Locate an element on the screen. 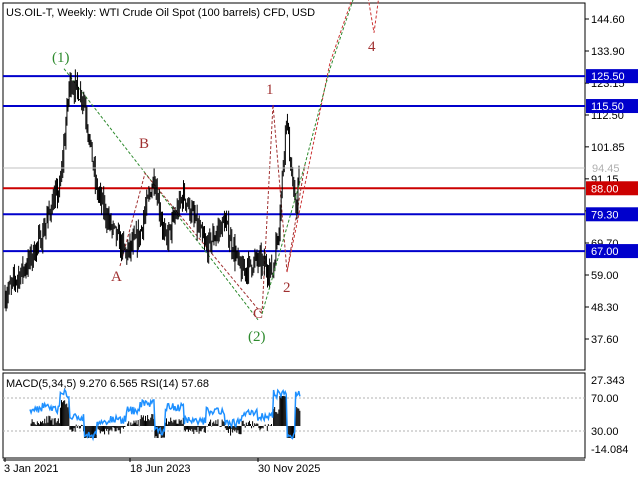  wave-label-a: A is located at coordinates (116, 277).